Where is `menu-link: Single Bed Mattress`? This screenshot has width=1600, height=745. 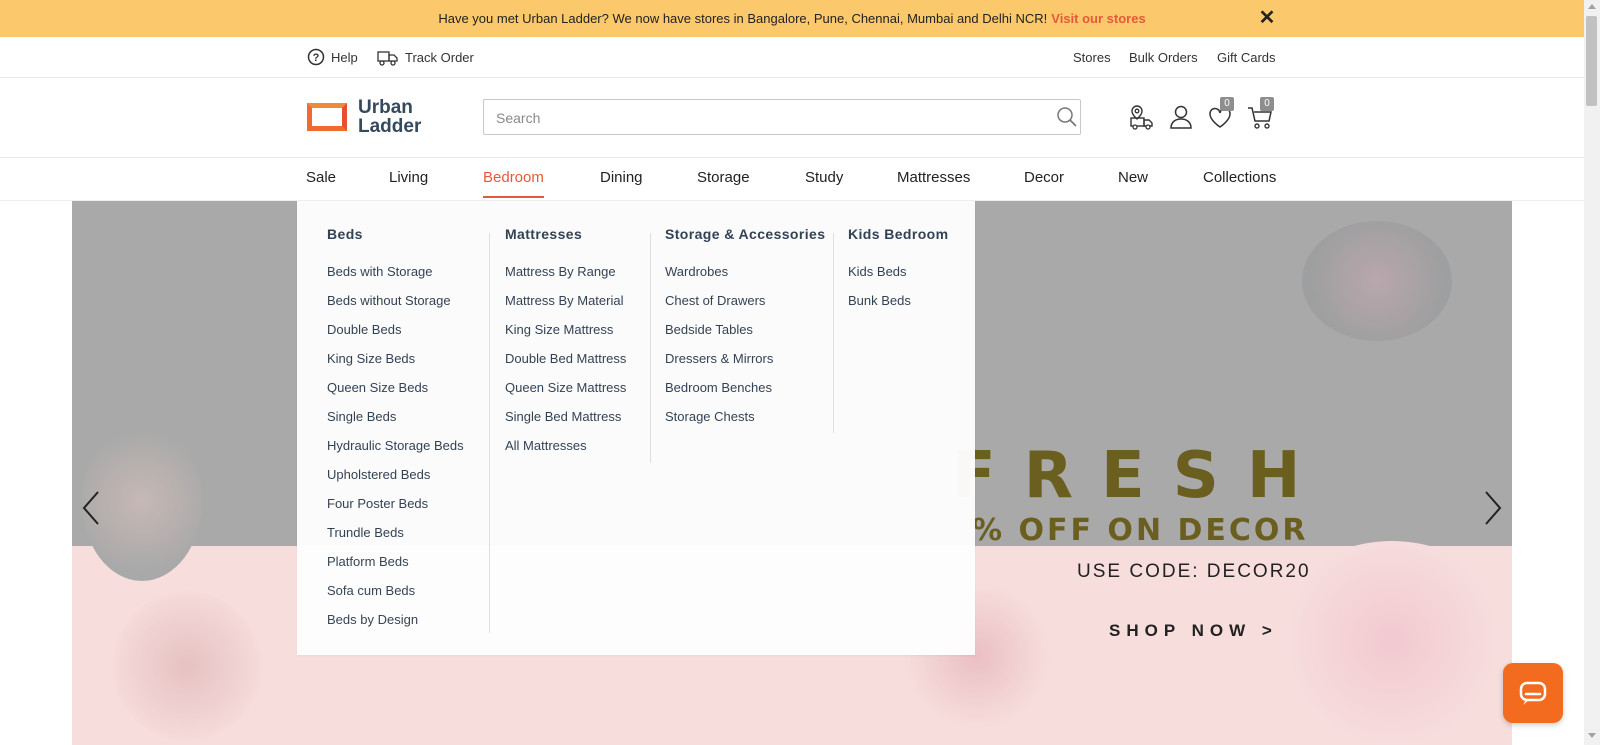 menu-link: Single Bed Mattress is located at coordinates (563, 416).